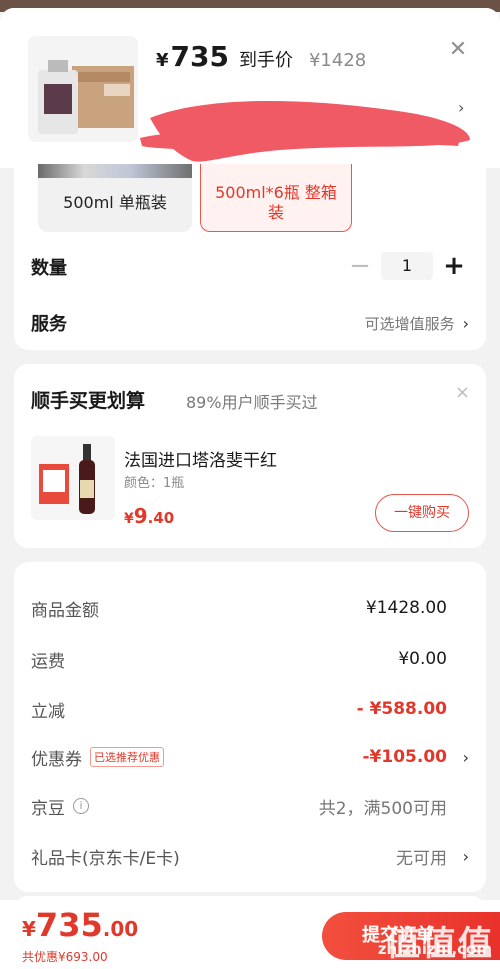  What do you see at coordinates (382, 808) in the screenshot?
I see `cost-value: 共2，满500可用` at bounding box center [382, 808].